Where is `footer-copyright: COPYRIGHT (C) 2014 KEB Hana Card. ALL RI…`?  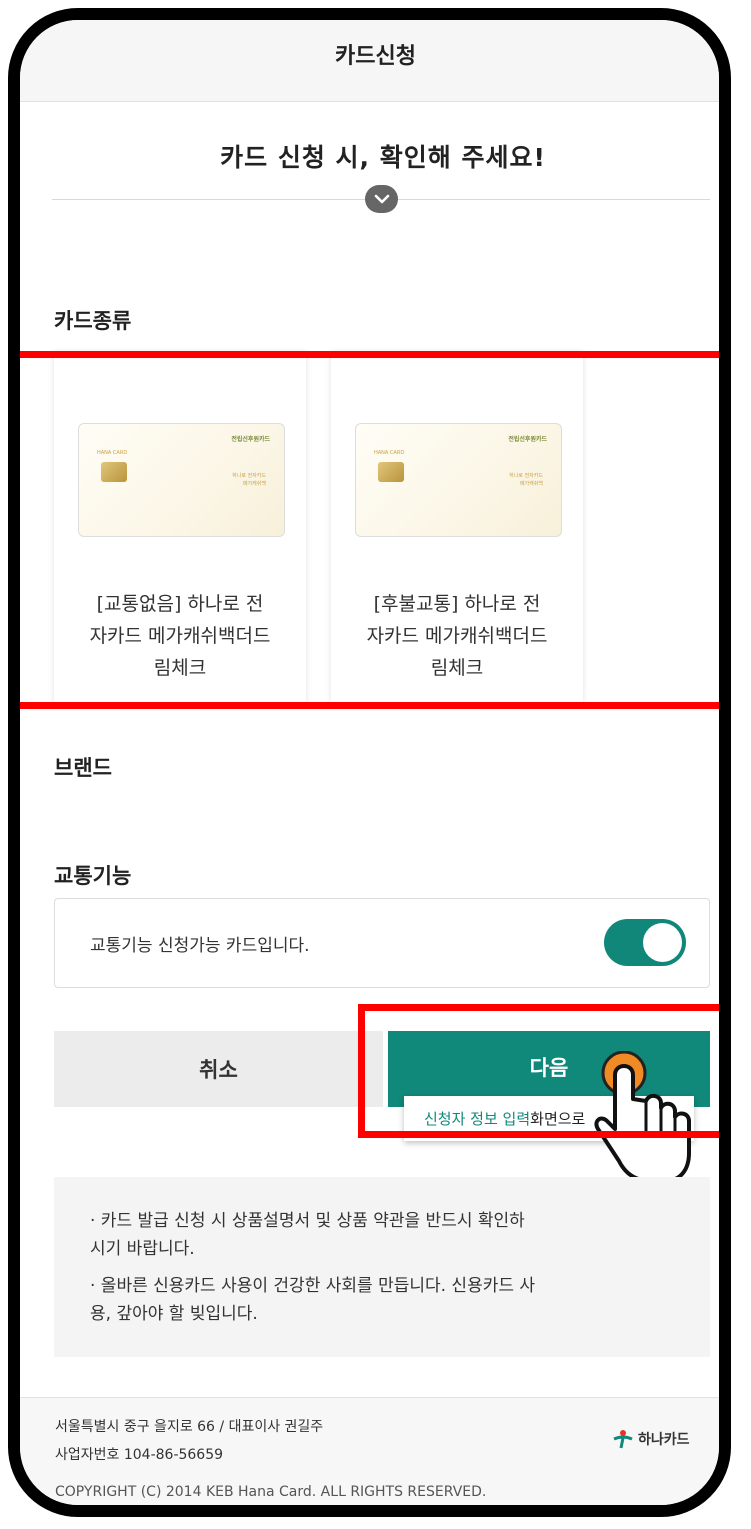 footer-copyright: COPYRIGHT (C) 2014 KEB Hana Card. ALL RI… is located at coordinates (271, 1492).